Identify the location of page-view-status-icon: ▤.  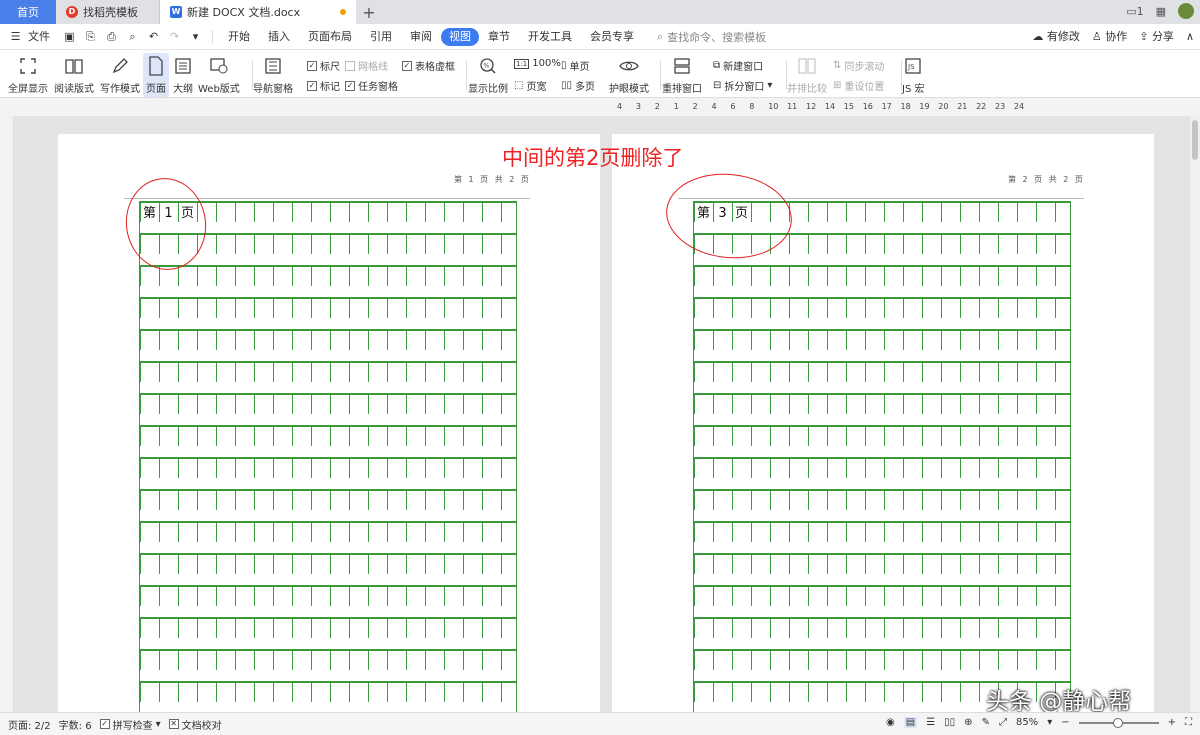
(910, 722).